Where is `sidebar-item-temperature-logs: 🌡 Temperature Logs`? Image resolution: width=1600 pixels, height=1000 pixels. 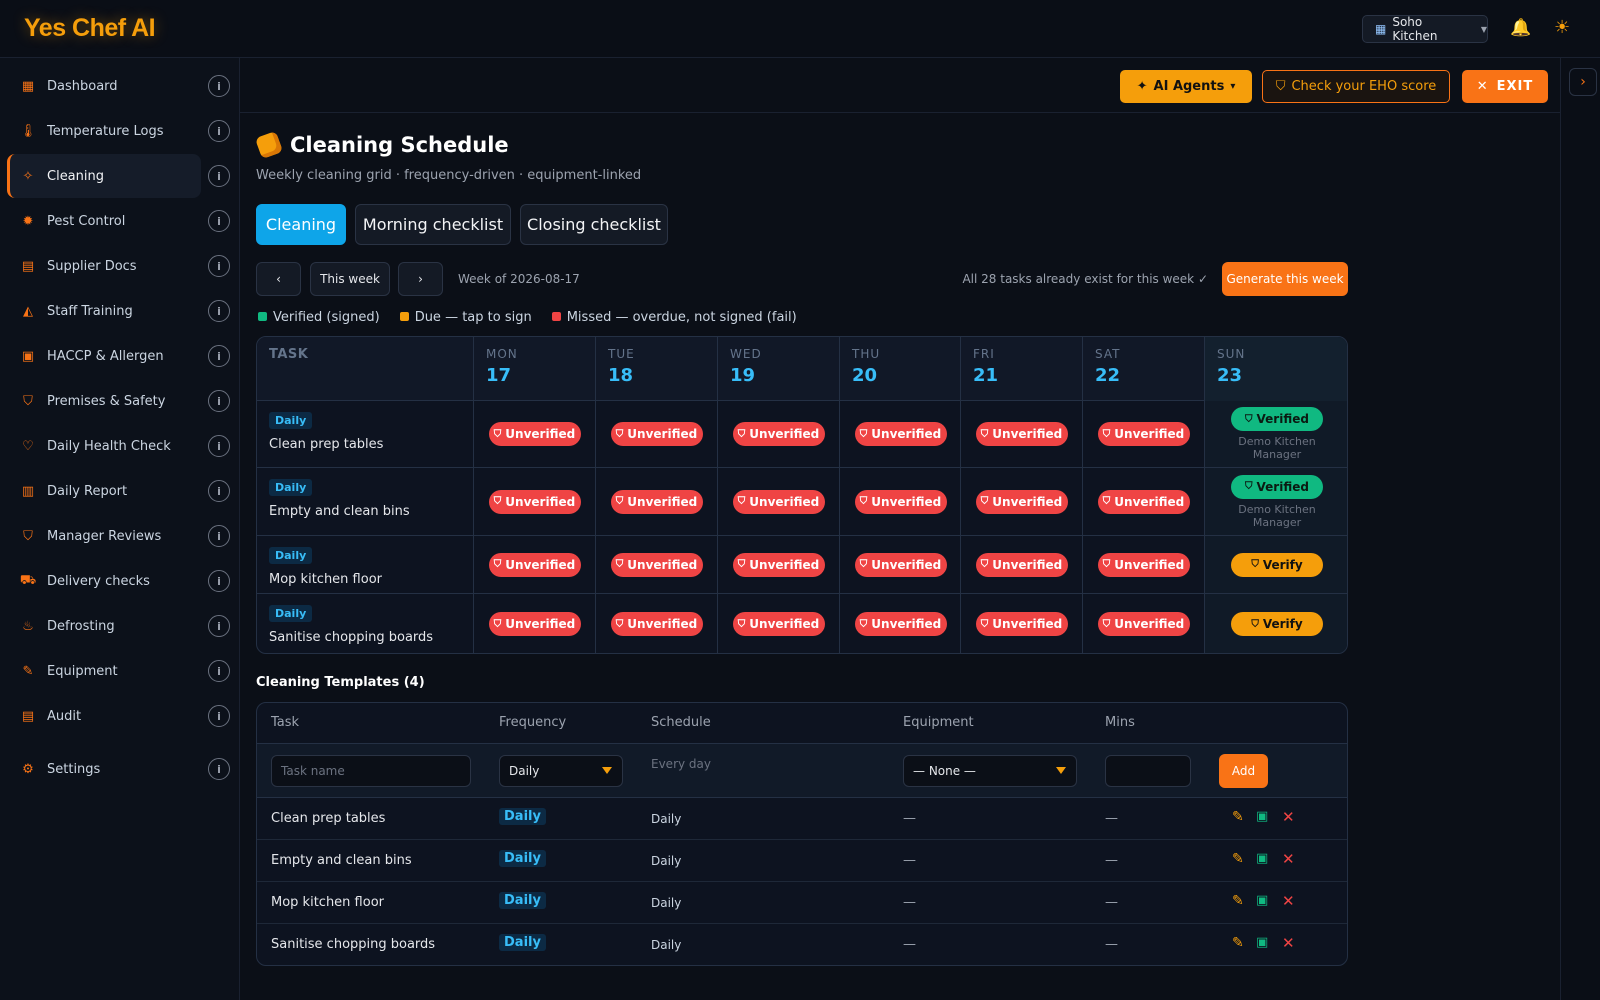 sidebar-item-temperature-logs: 🌡 Temperature Logs is located at coordinates (104, 131).